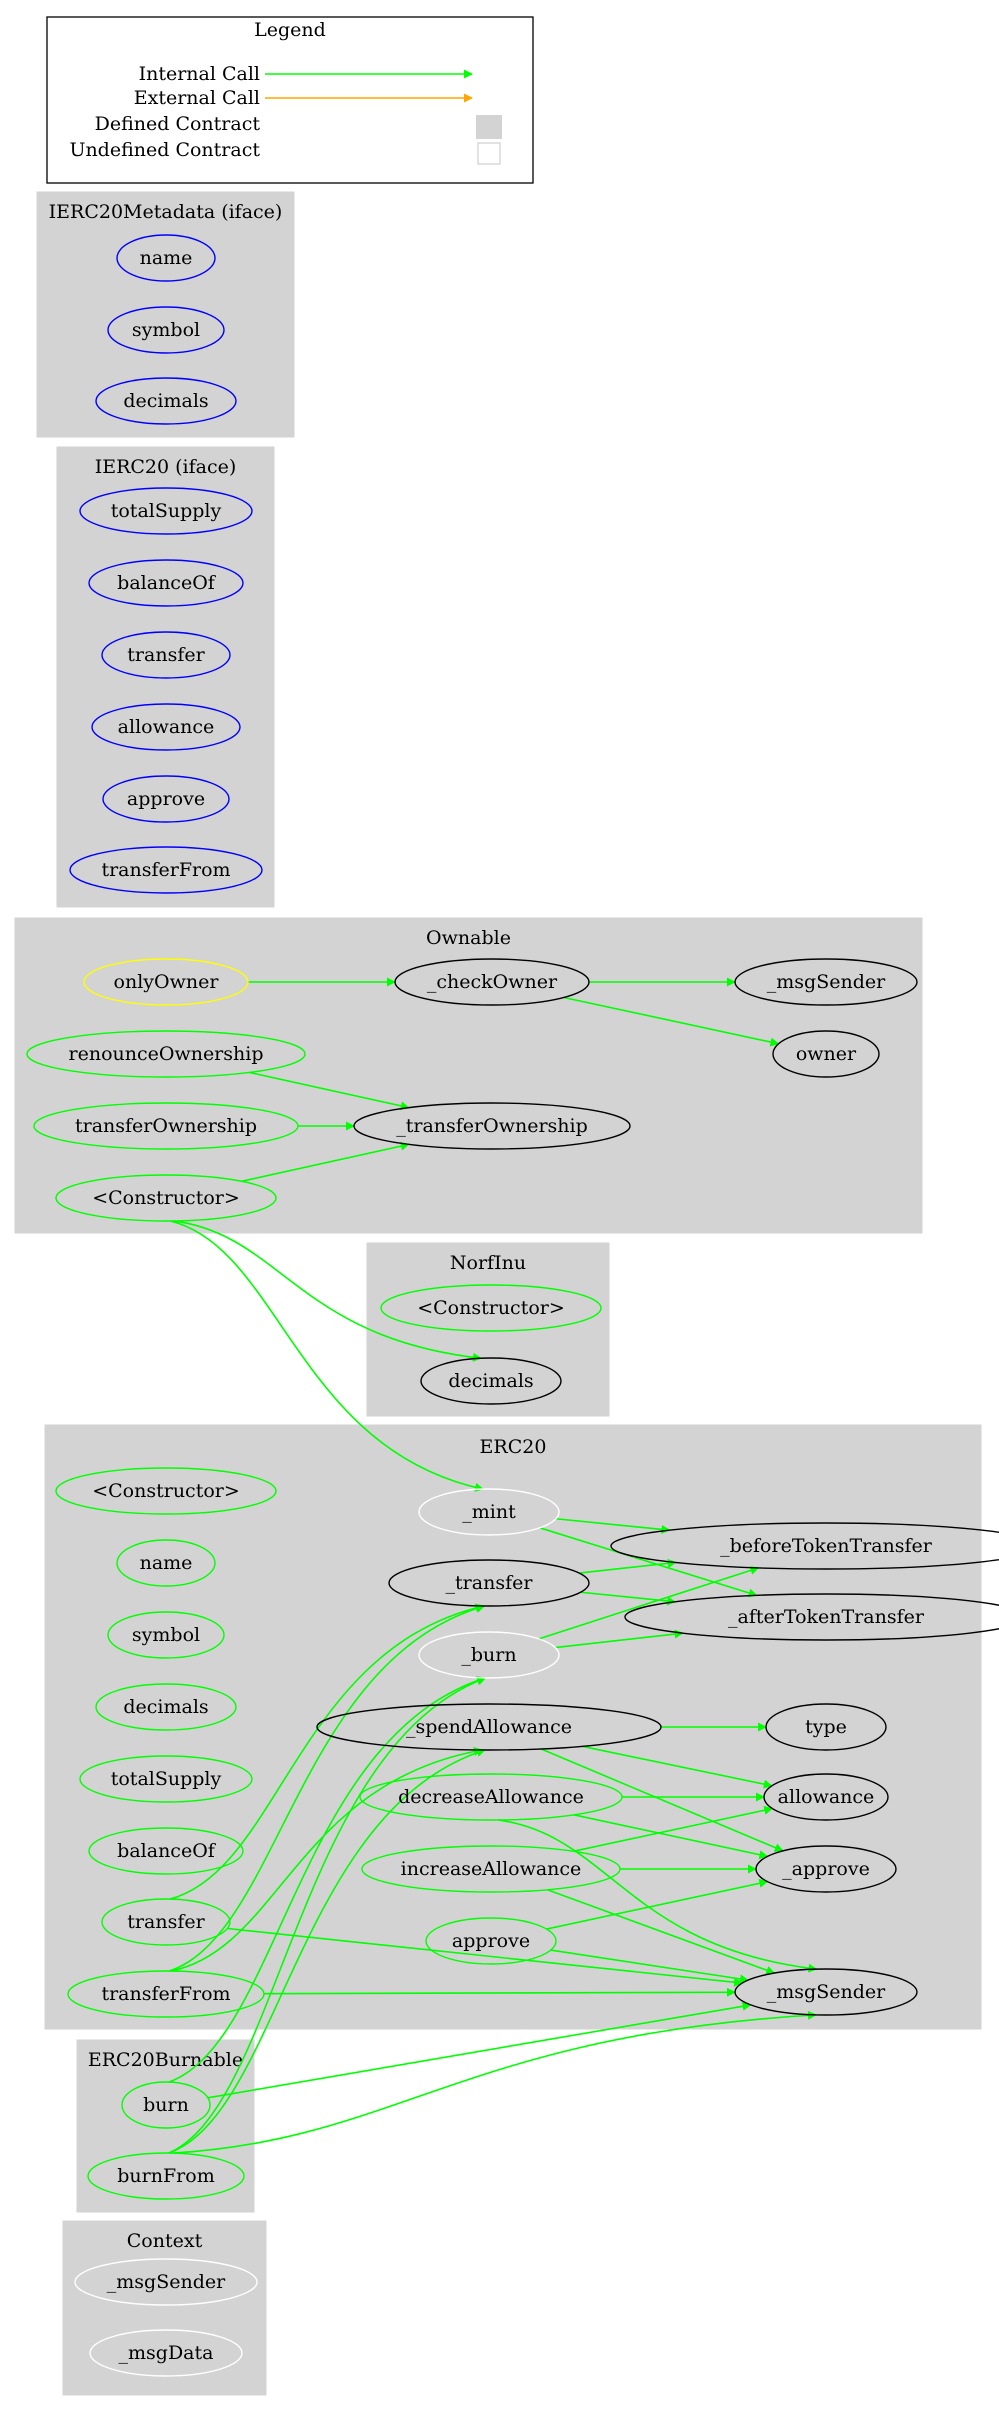  What do you see at coordinates (826, 1727) in the screenshot?
I see `node-label: type` at bounding box center [826, 1727].